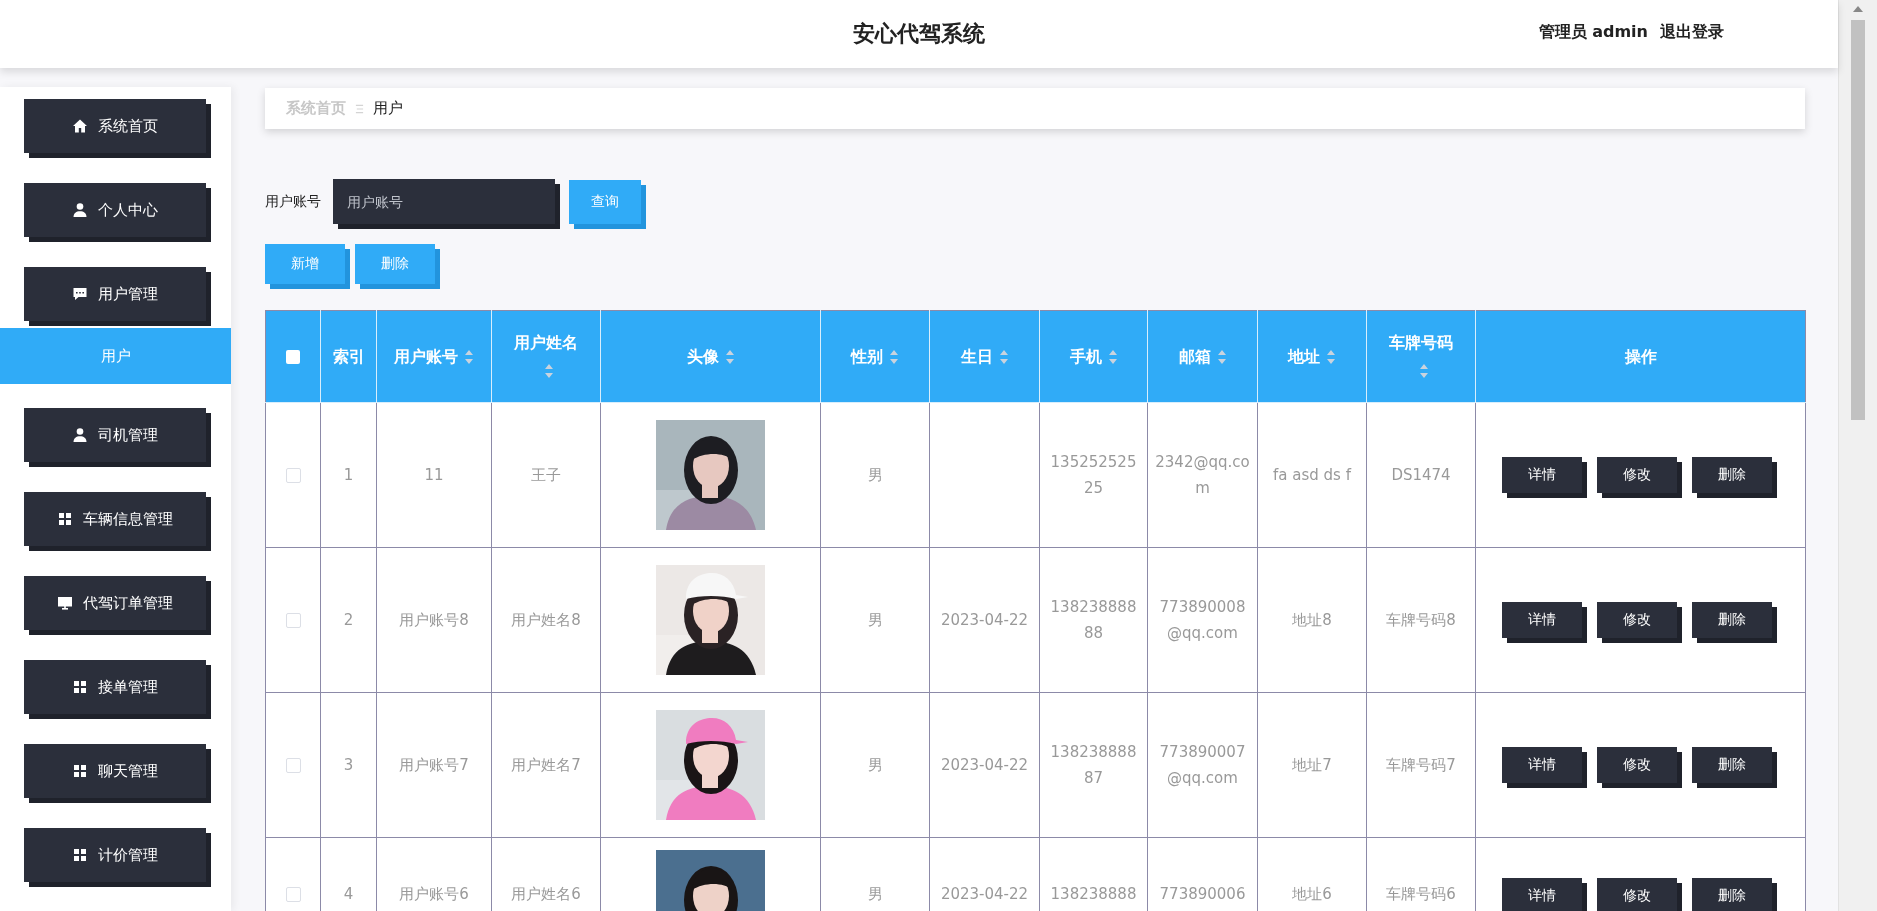  What do you see at coordinates (293, 201) in the screenshot?
I see `search-label: 用户账号` at bounding box center [293, 201].